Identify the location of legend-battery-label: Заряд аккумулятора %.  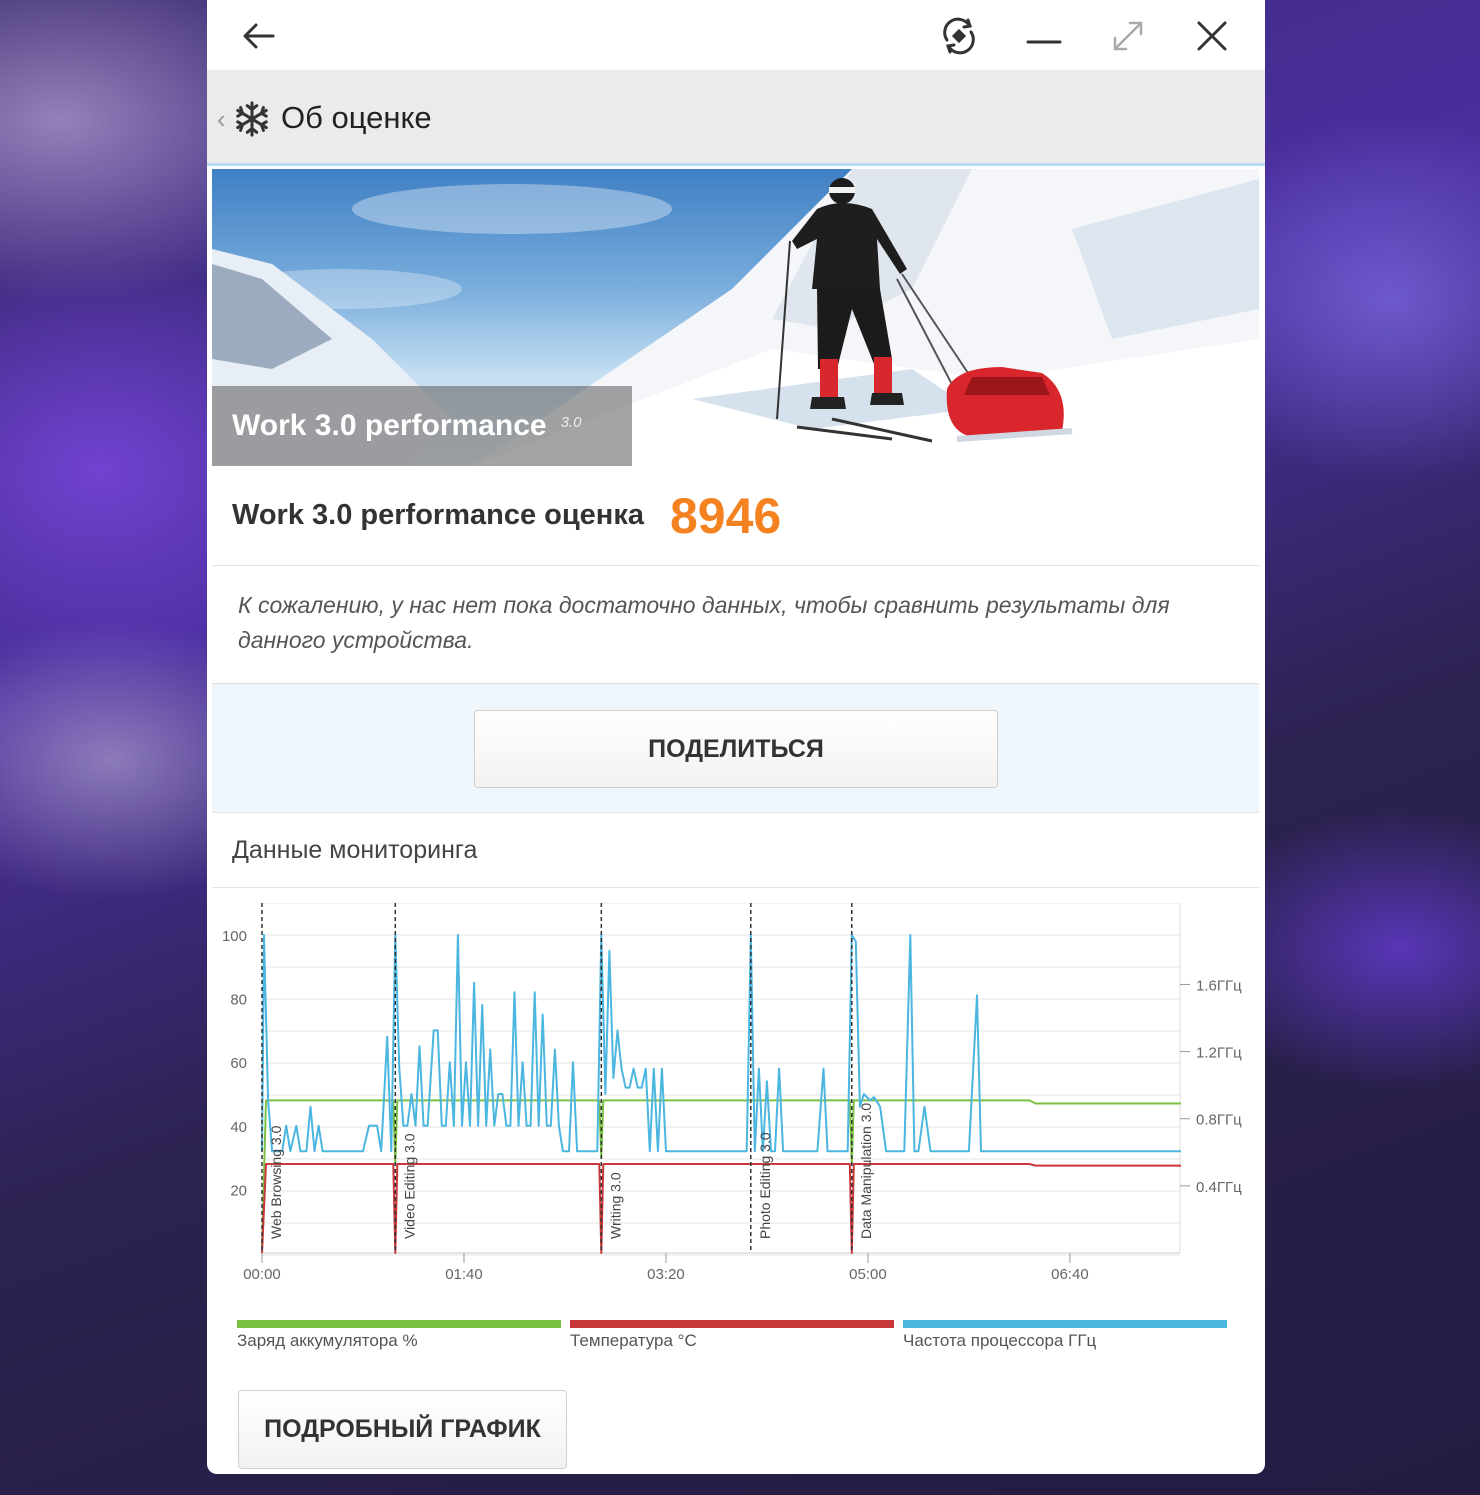
(327, 1340).